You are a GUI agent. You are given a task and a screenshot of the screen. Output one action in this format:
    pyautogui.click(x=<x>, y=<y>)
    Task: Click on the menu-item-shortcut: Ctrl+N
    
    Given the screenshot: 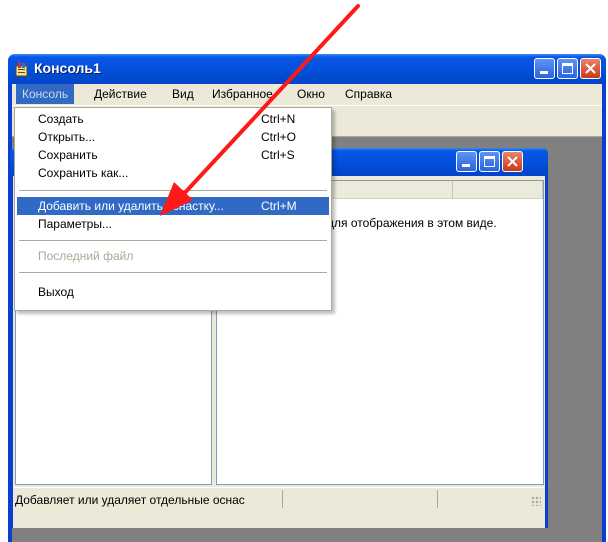 What is the action you would take?
    pyautogui.click(x=278, y=119)
    